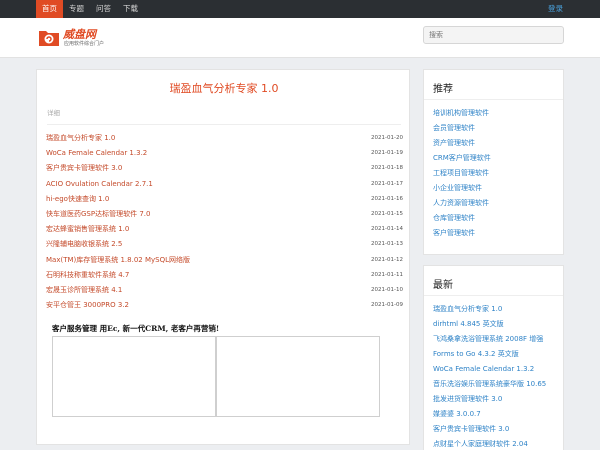  I want to click on recommend-title: 推荐, so click(493, 85).